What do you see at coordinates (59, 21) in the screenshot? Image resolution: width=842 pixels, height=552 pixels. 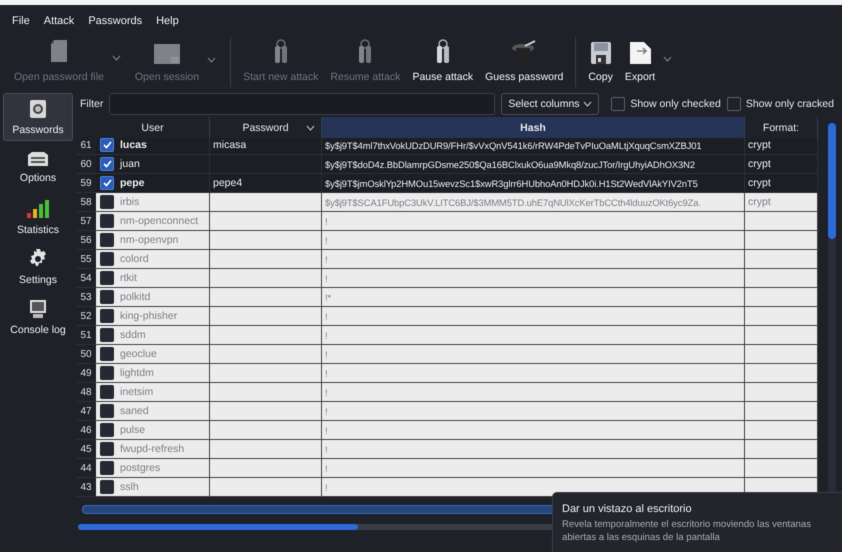 I see `menu-item: Attack` at bounding box center [59, 21].